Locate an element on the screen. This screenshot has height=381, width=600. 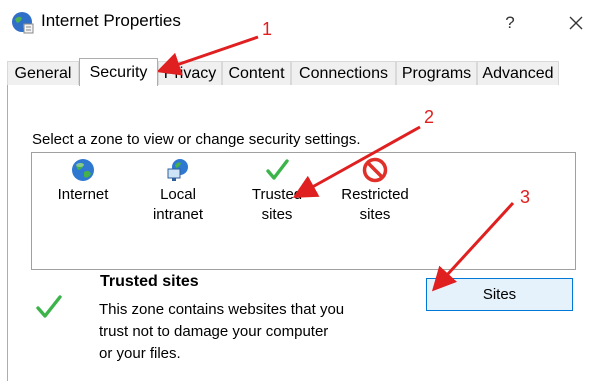
zone-label: Local intranet is located at coordinates (178, 204).